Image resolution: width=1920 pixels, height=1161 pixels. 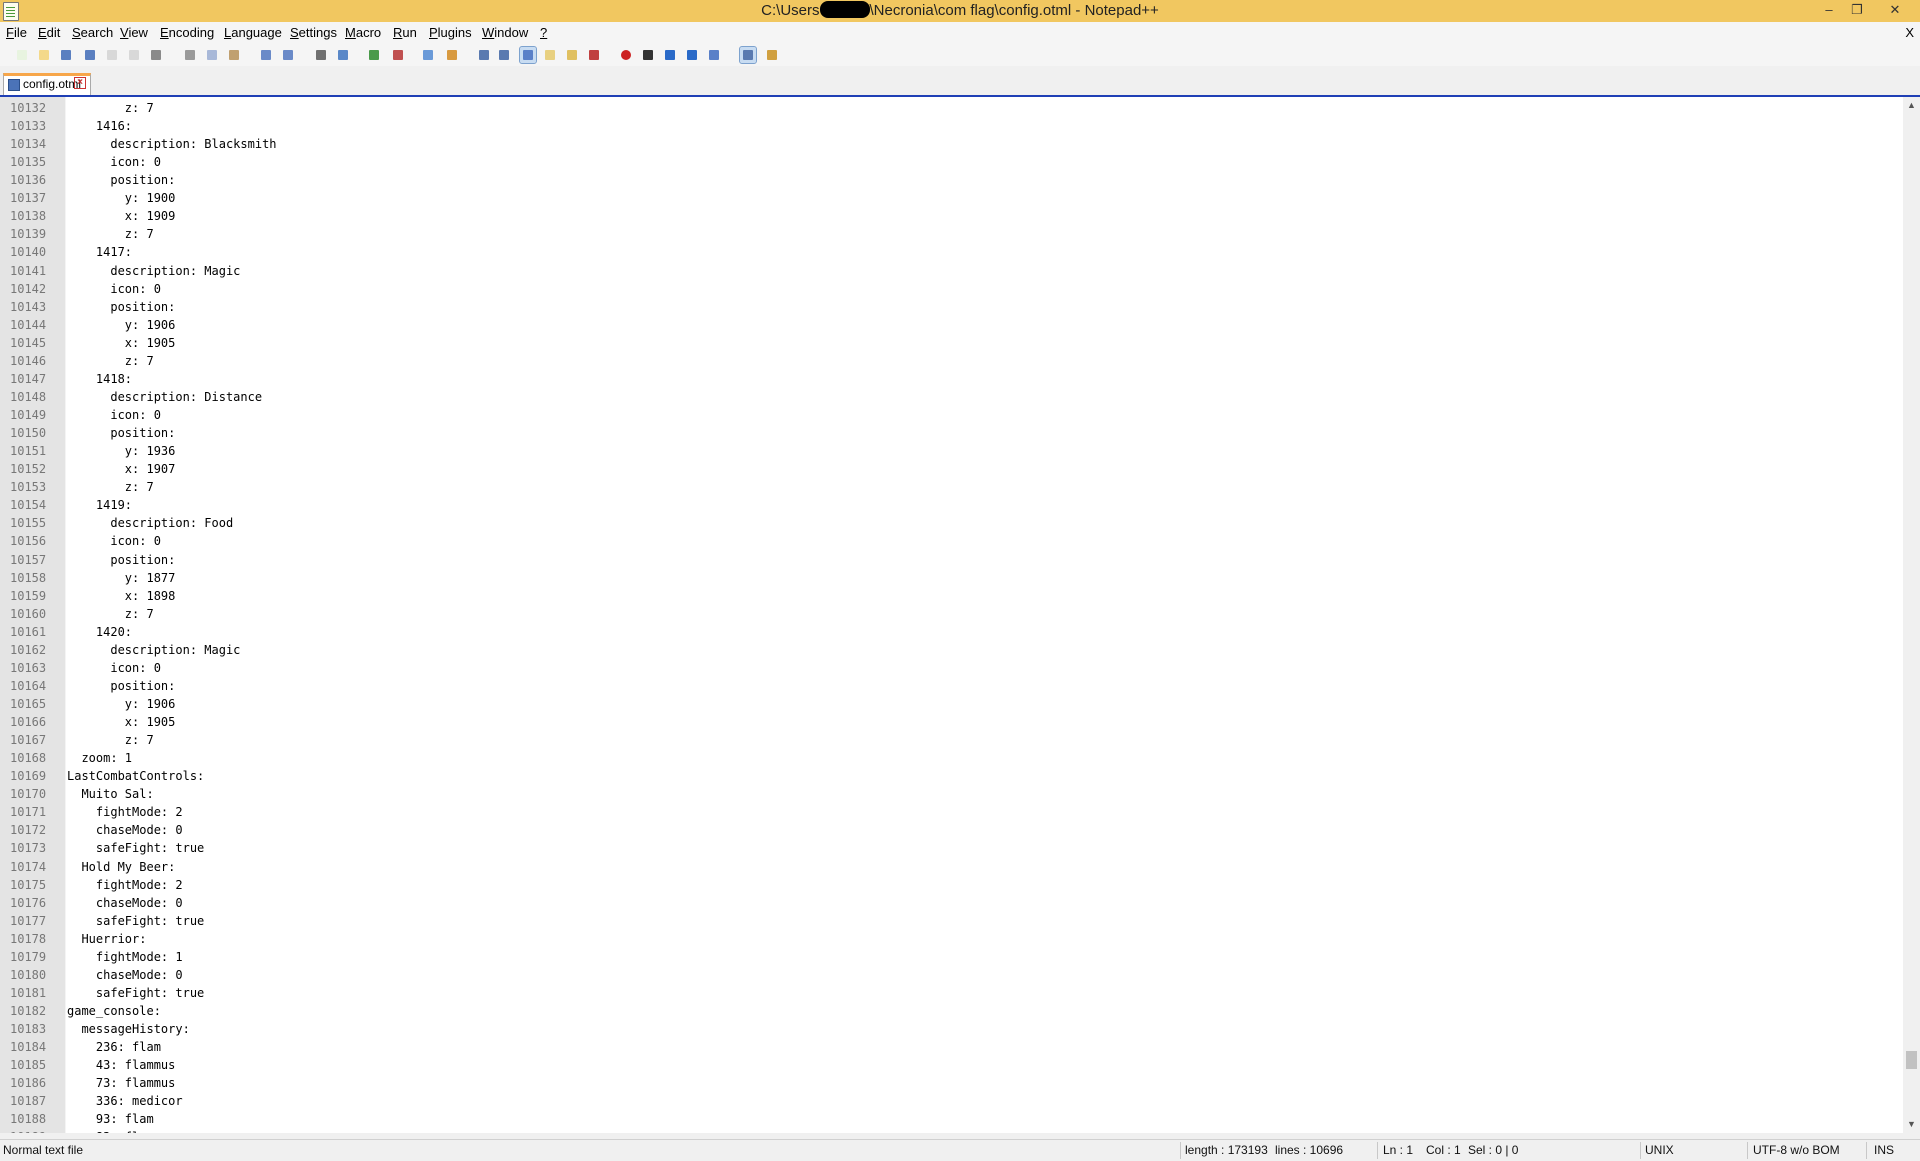 What do you see at coordinates (253, 33) in the screenshot?
I see `menu-language: Language` at bounding box center [253, 33].